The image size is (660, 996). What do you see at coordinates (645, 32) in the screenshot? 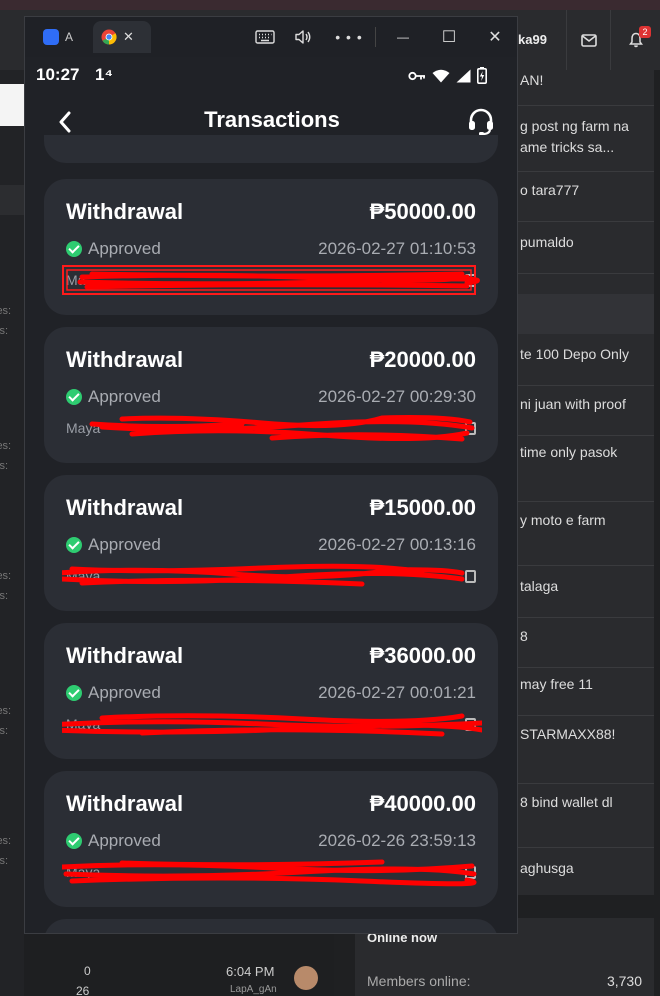
I see `notification-badge: 2` at bounding box center [645, 32].